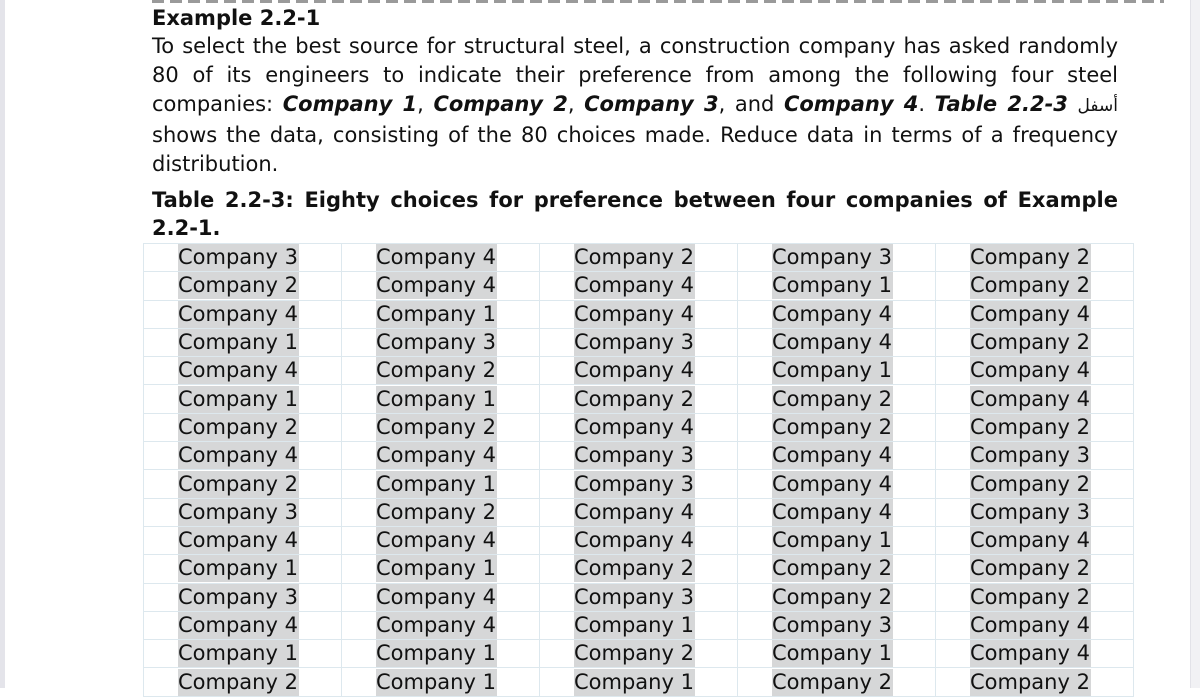 The height and width of the screenshot is (697, 1200). What do you see at coordinates (1195, 344) in the screenshot?
I see `right-scroll-edge` at bounding box center [1195, 344].